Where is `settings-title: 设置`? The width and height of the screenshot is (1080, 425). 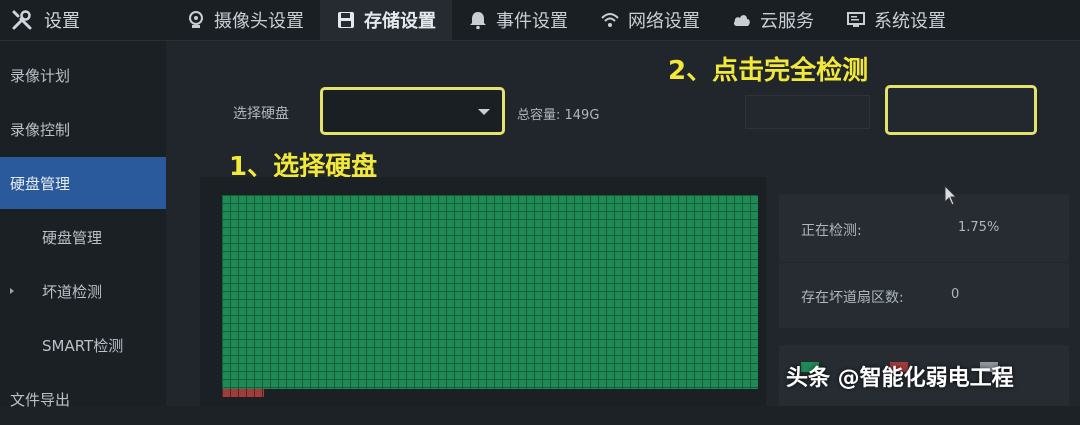
settings-title: 设置 is located at coordinates (85, 20).